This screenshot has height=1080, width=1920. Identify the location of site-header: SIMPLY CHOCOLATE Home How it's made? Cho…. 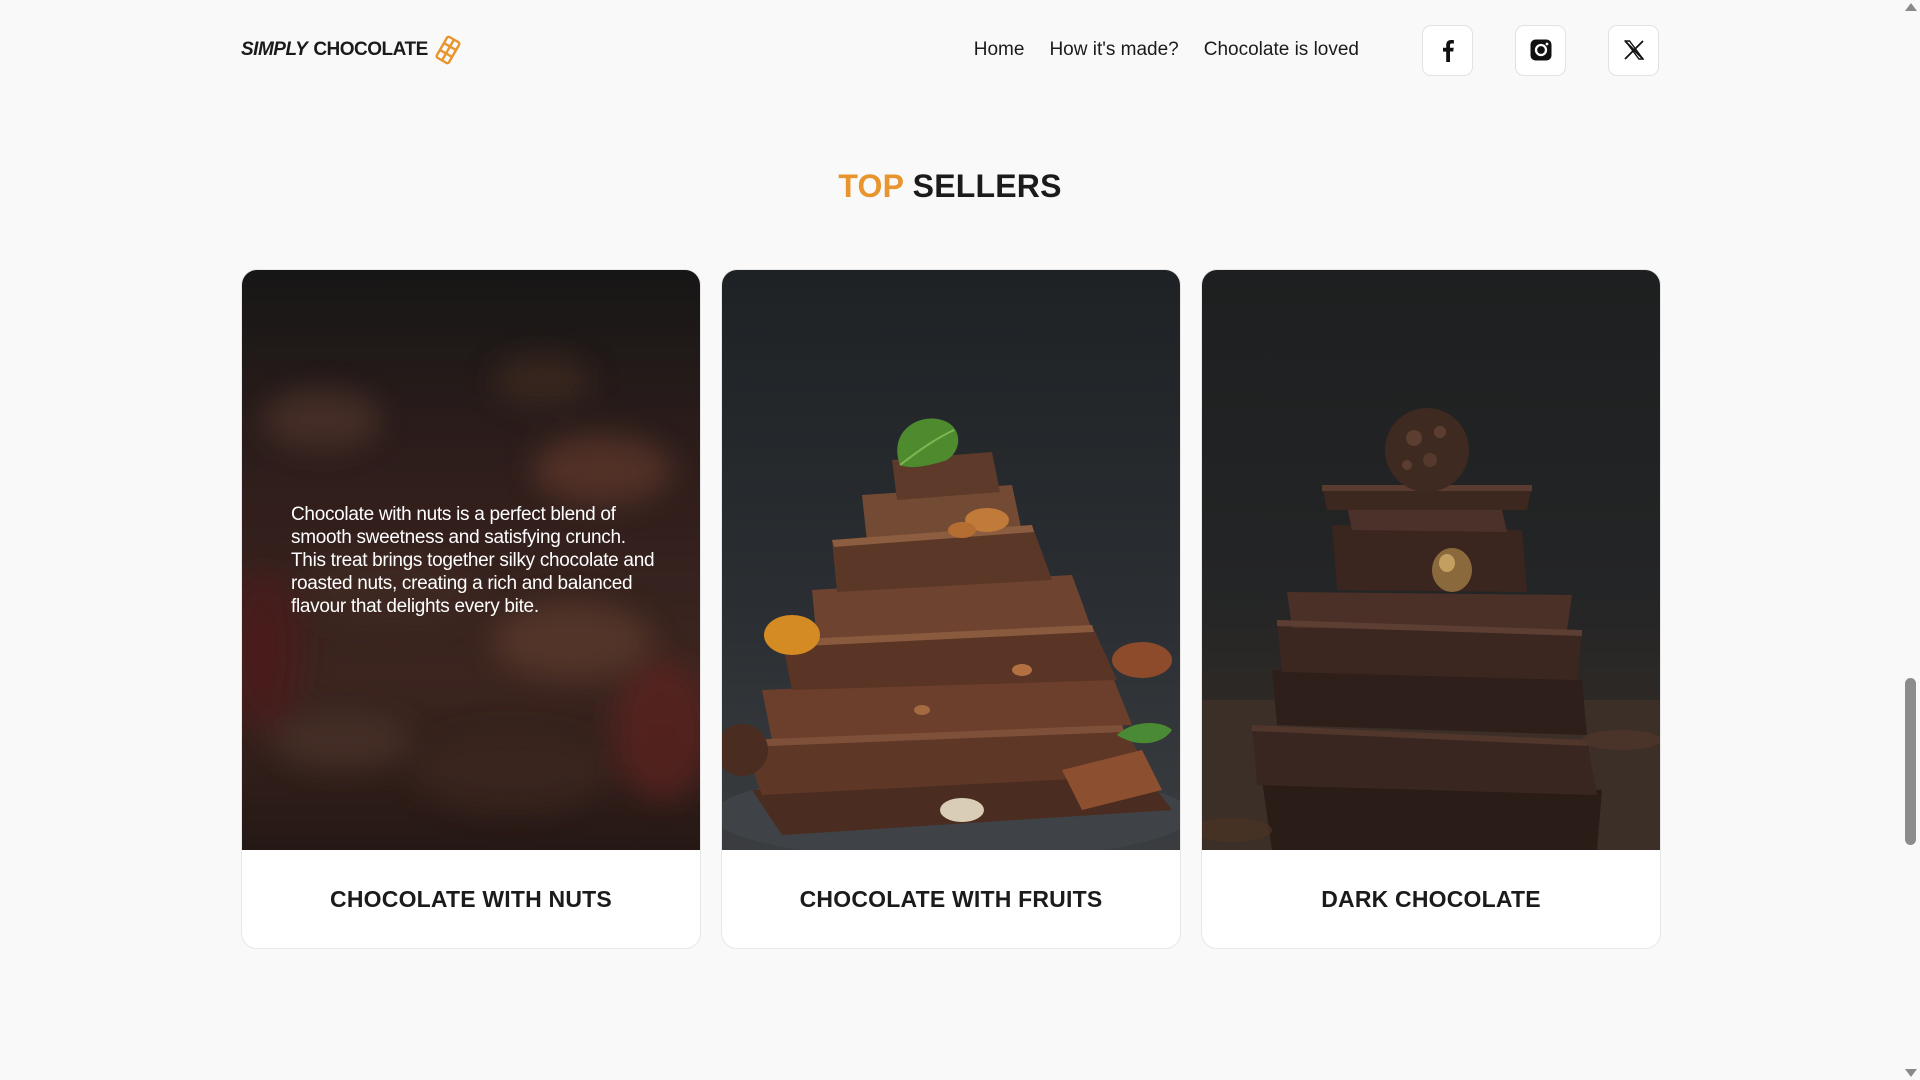
(950, 50).